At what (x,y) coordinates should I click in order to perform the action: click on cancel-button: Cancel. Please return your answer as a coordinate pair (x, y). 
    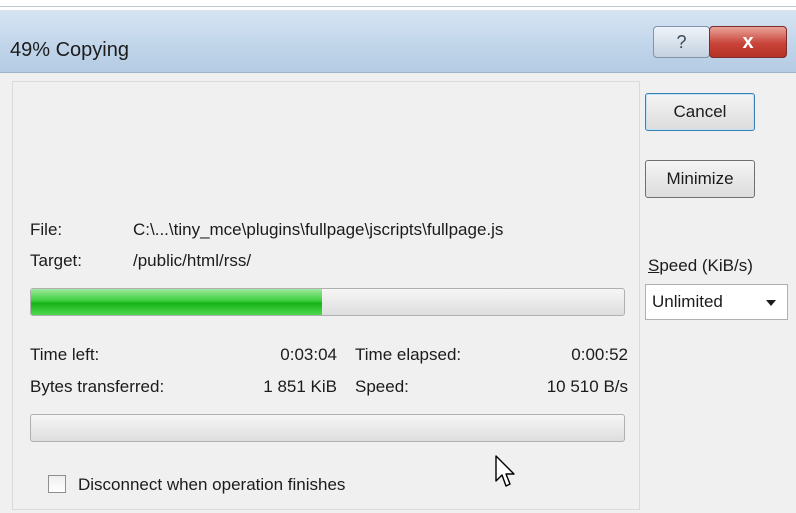
    Looking at the image, I should click on (700, 112).